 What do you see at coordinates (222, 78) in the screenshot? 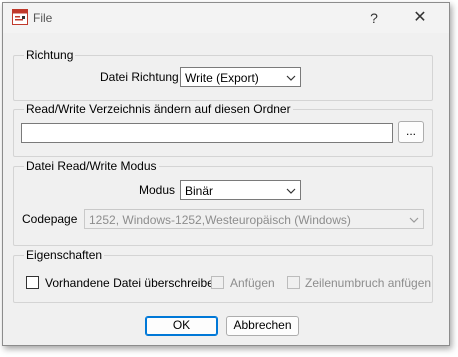
I see `datei-richtung-value: Write (Export)` at bounding box center [222, 78].